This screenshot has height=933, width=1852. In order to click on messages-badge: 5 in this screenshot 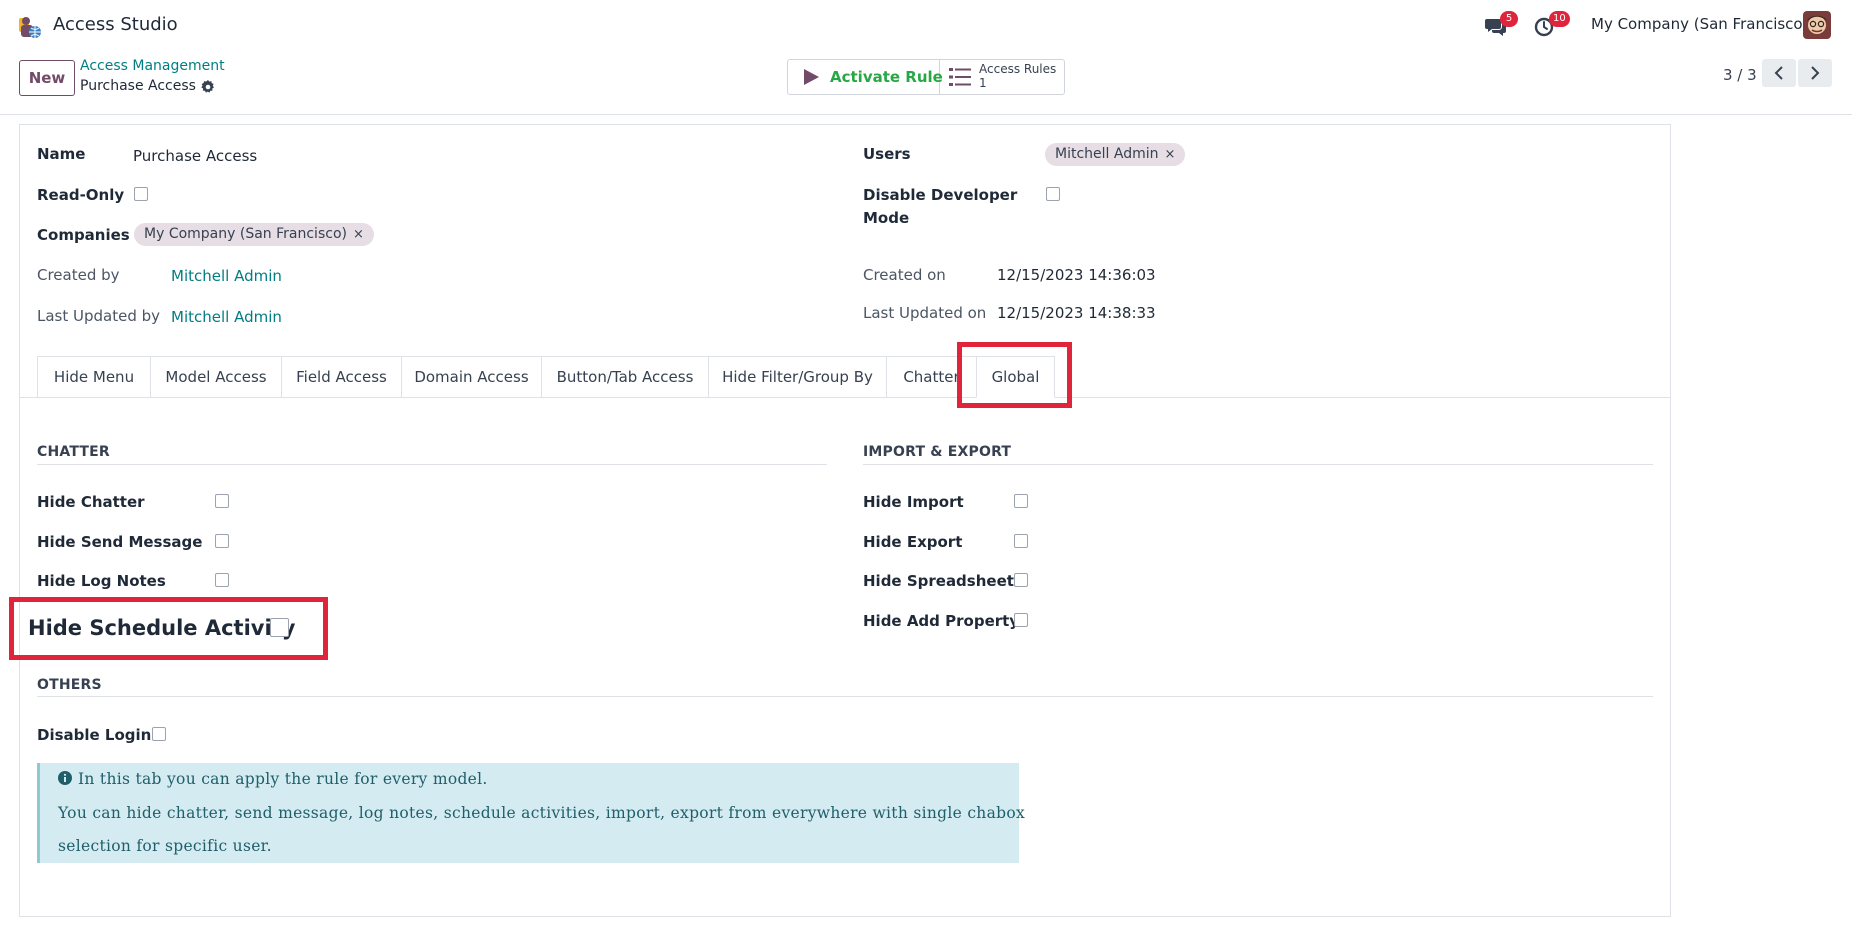, I will do `click(1509, 19)`.